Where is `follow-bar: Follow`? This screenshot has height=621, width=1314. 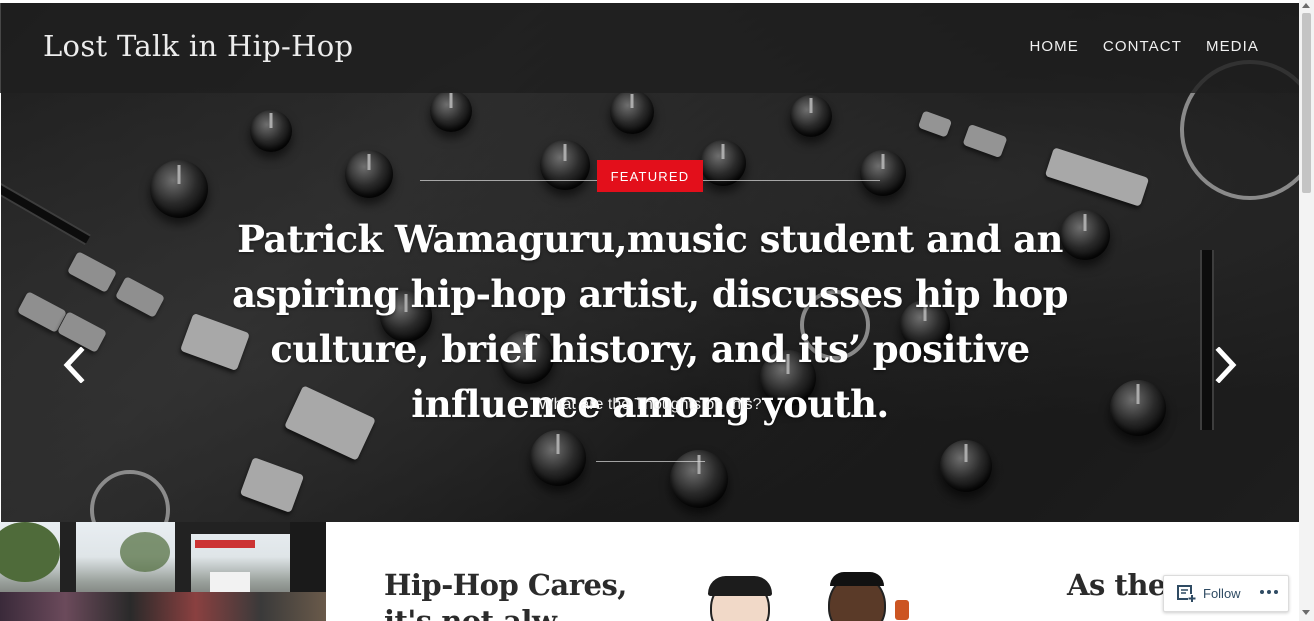
follow-bar: Follow is located at coordinates (1226, 593).